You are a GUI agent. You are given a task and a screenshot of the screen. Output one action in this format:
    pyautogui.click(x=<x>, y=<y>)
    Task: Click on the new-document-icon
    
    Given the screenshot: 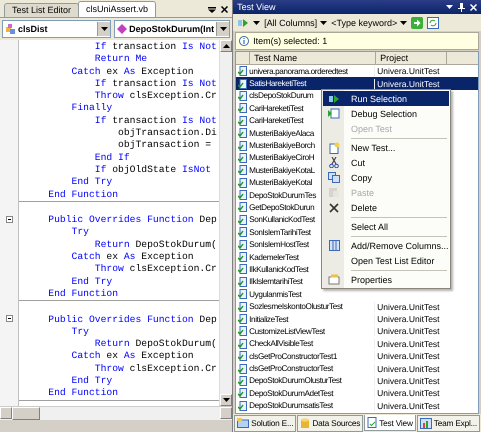 What is the action you would take?
    pyautogui.click(x=334, y=148)
    